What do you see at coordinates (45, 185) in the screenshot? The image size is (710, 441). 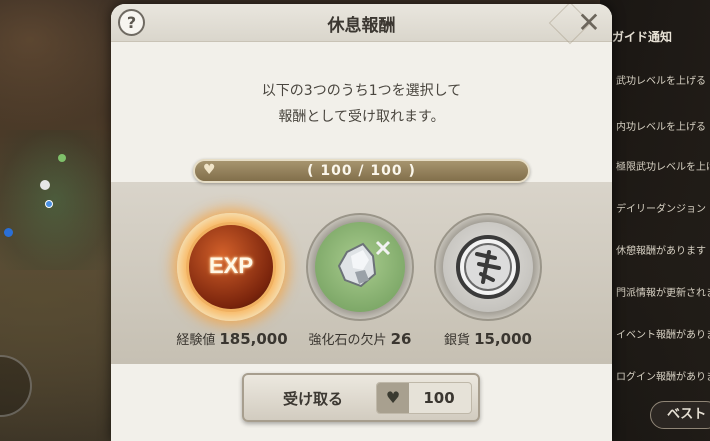 I see `player-marker-icon` at bounding box center [45, 185].